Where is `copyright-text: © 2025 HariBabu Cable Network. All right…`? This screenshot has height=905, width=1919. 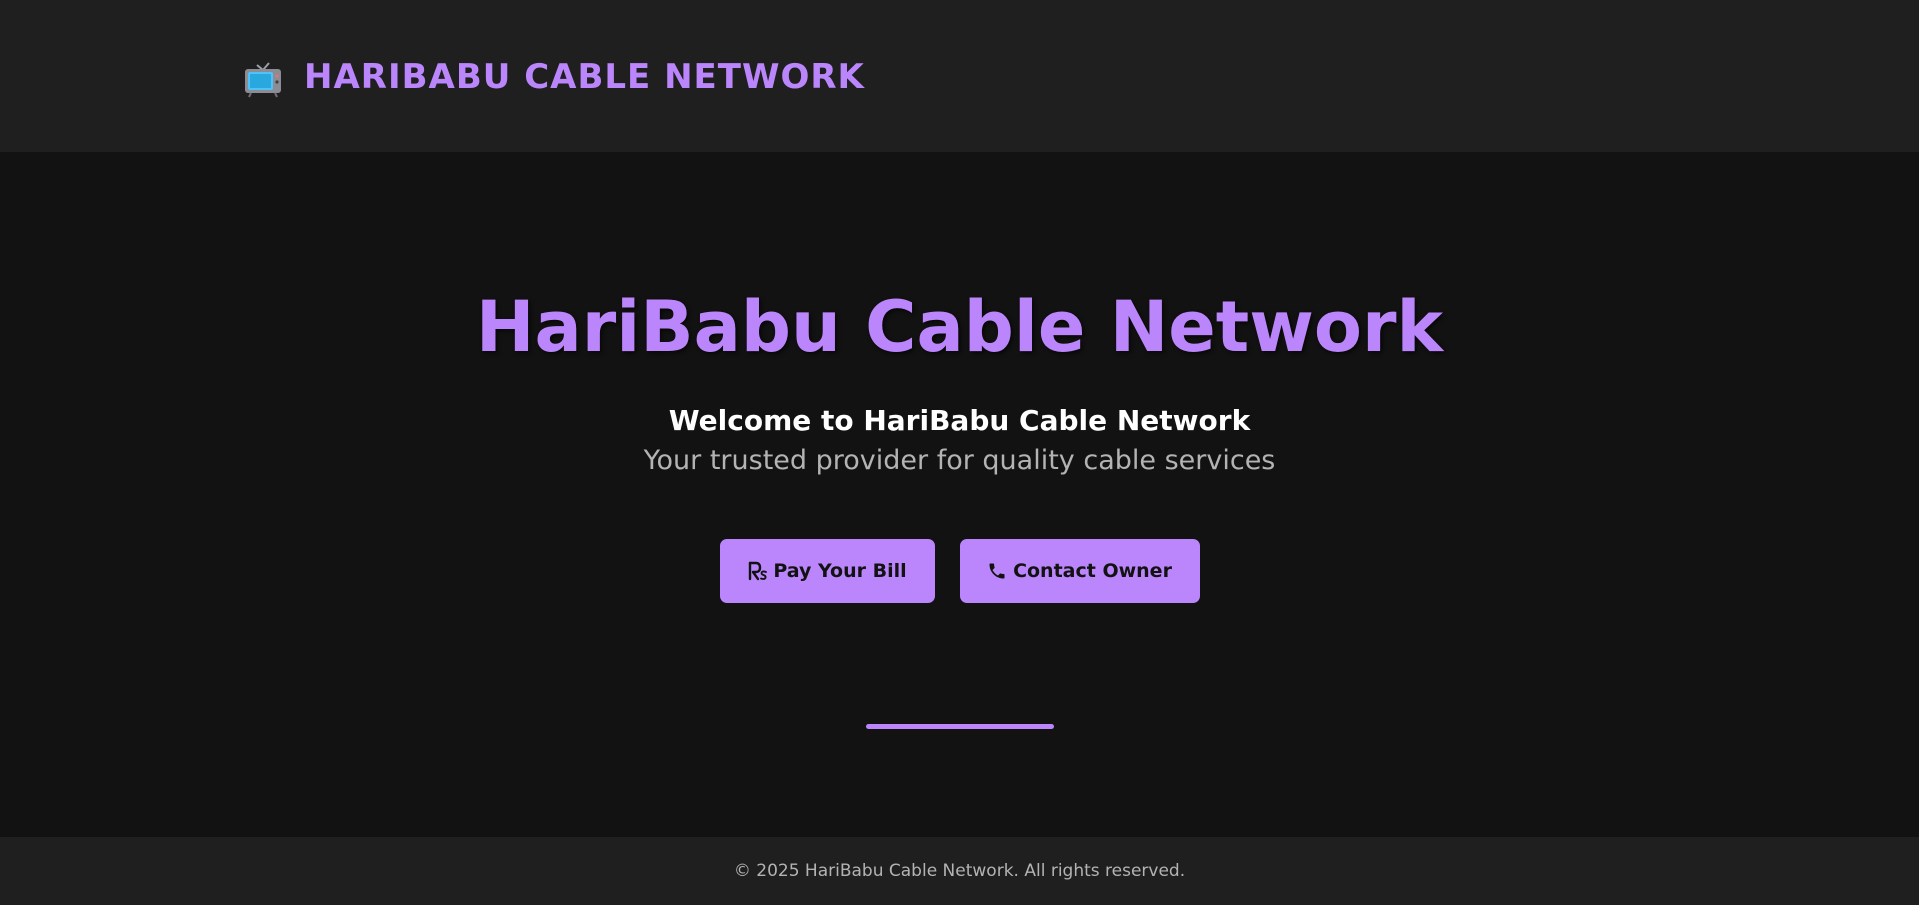
copyright-text: © 2025 HariBabu Cable Network. All right… is located at coordinates (959, 871).